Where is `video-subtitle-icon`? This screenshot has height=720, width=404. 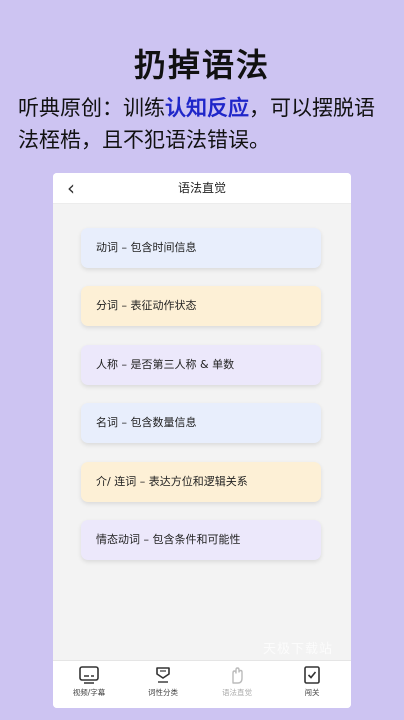 video-subtitle-icon is located at coordinates (89, 675).